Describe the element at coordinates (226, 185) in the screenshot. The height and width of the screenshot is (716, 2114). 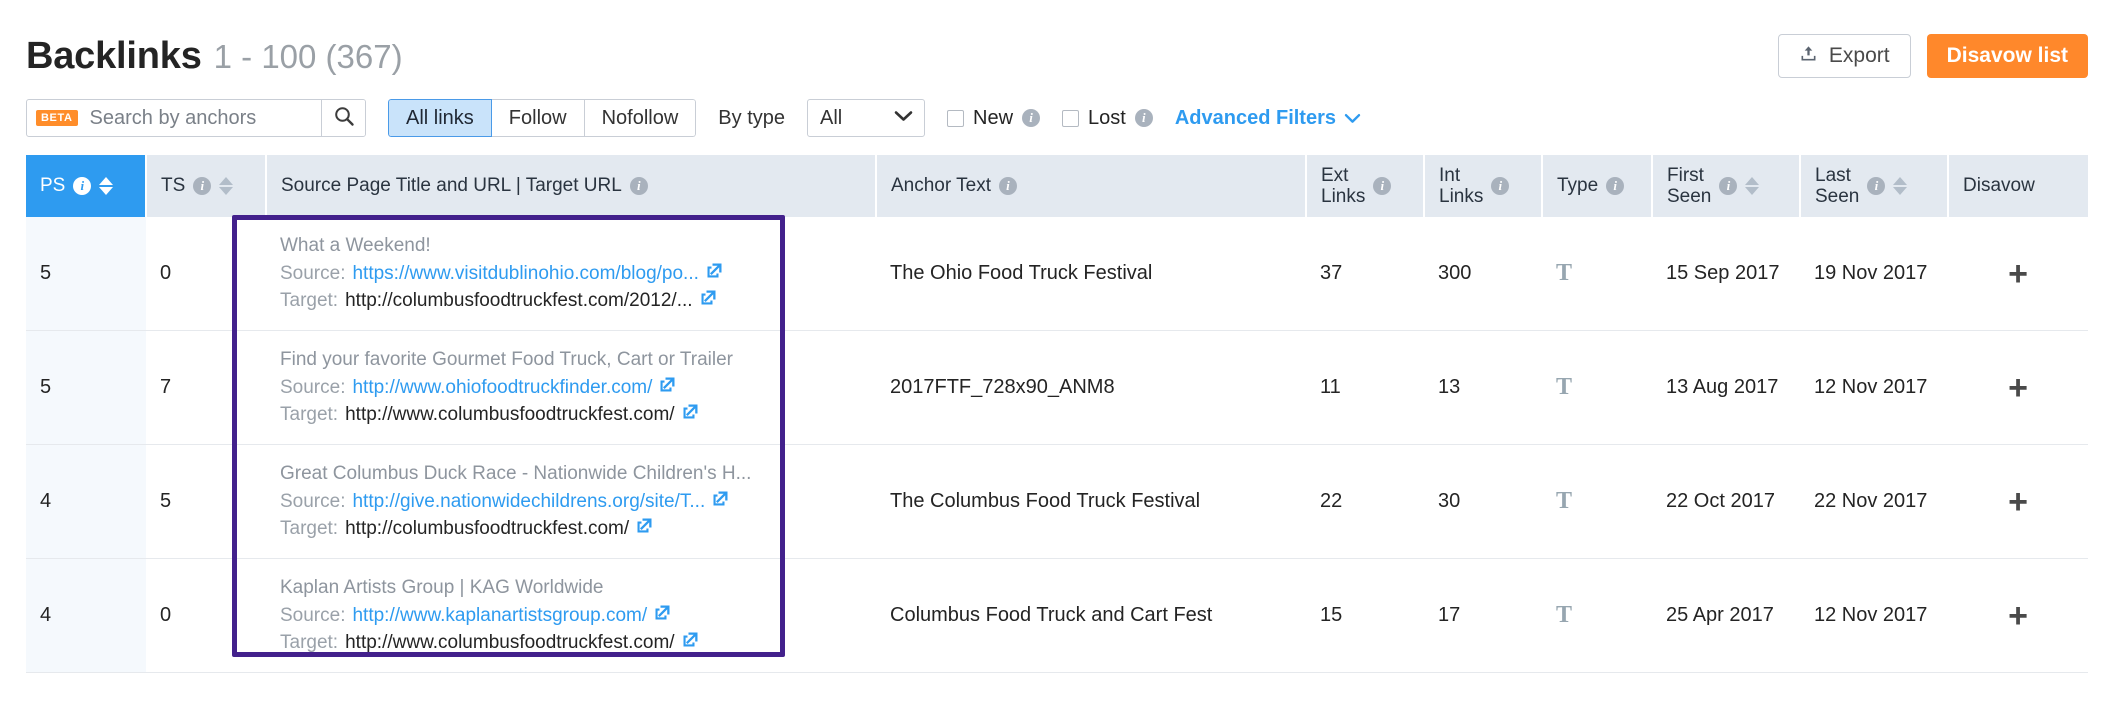
I see `ts-sort-toggle` at that location.